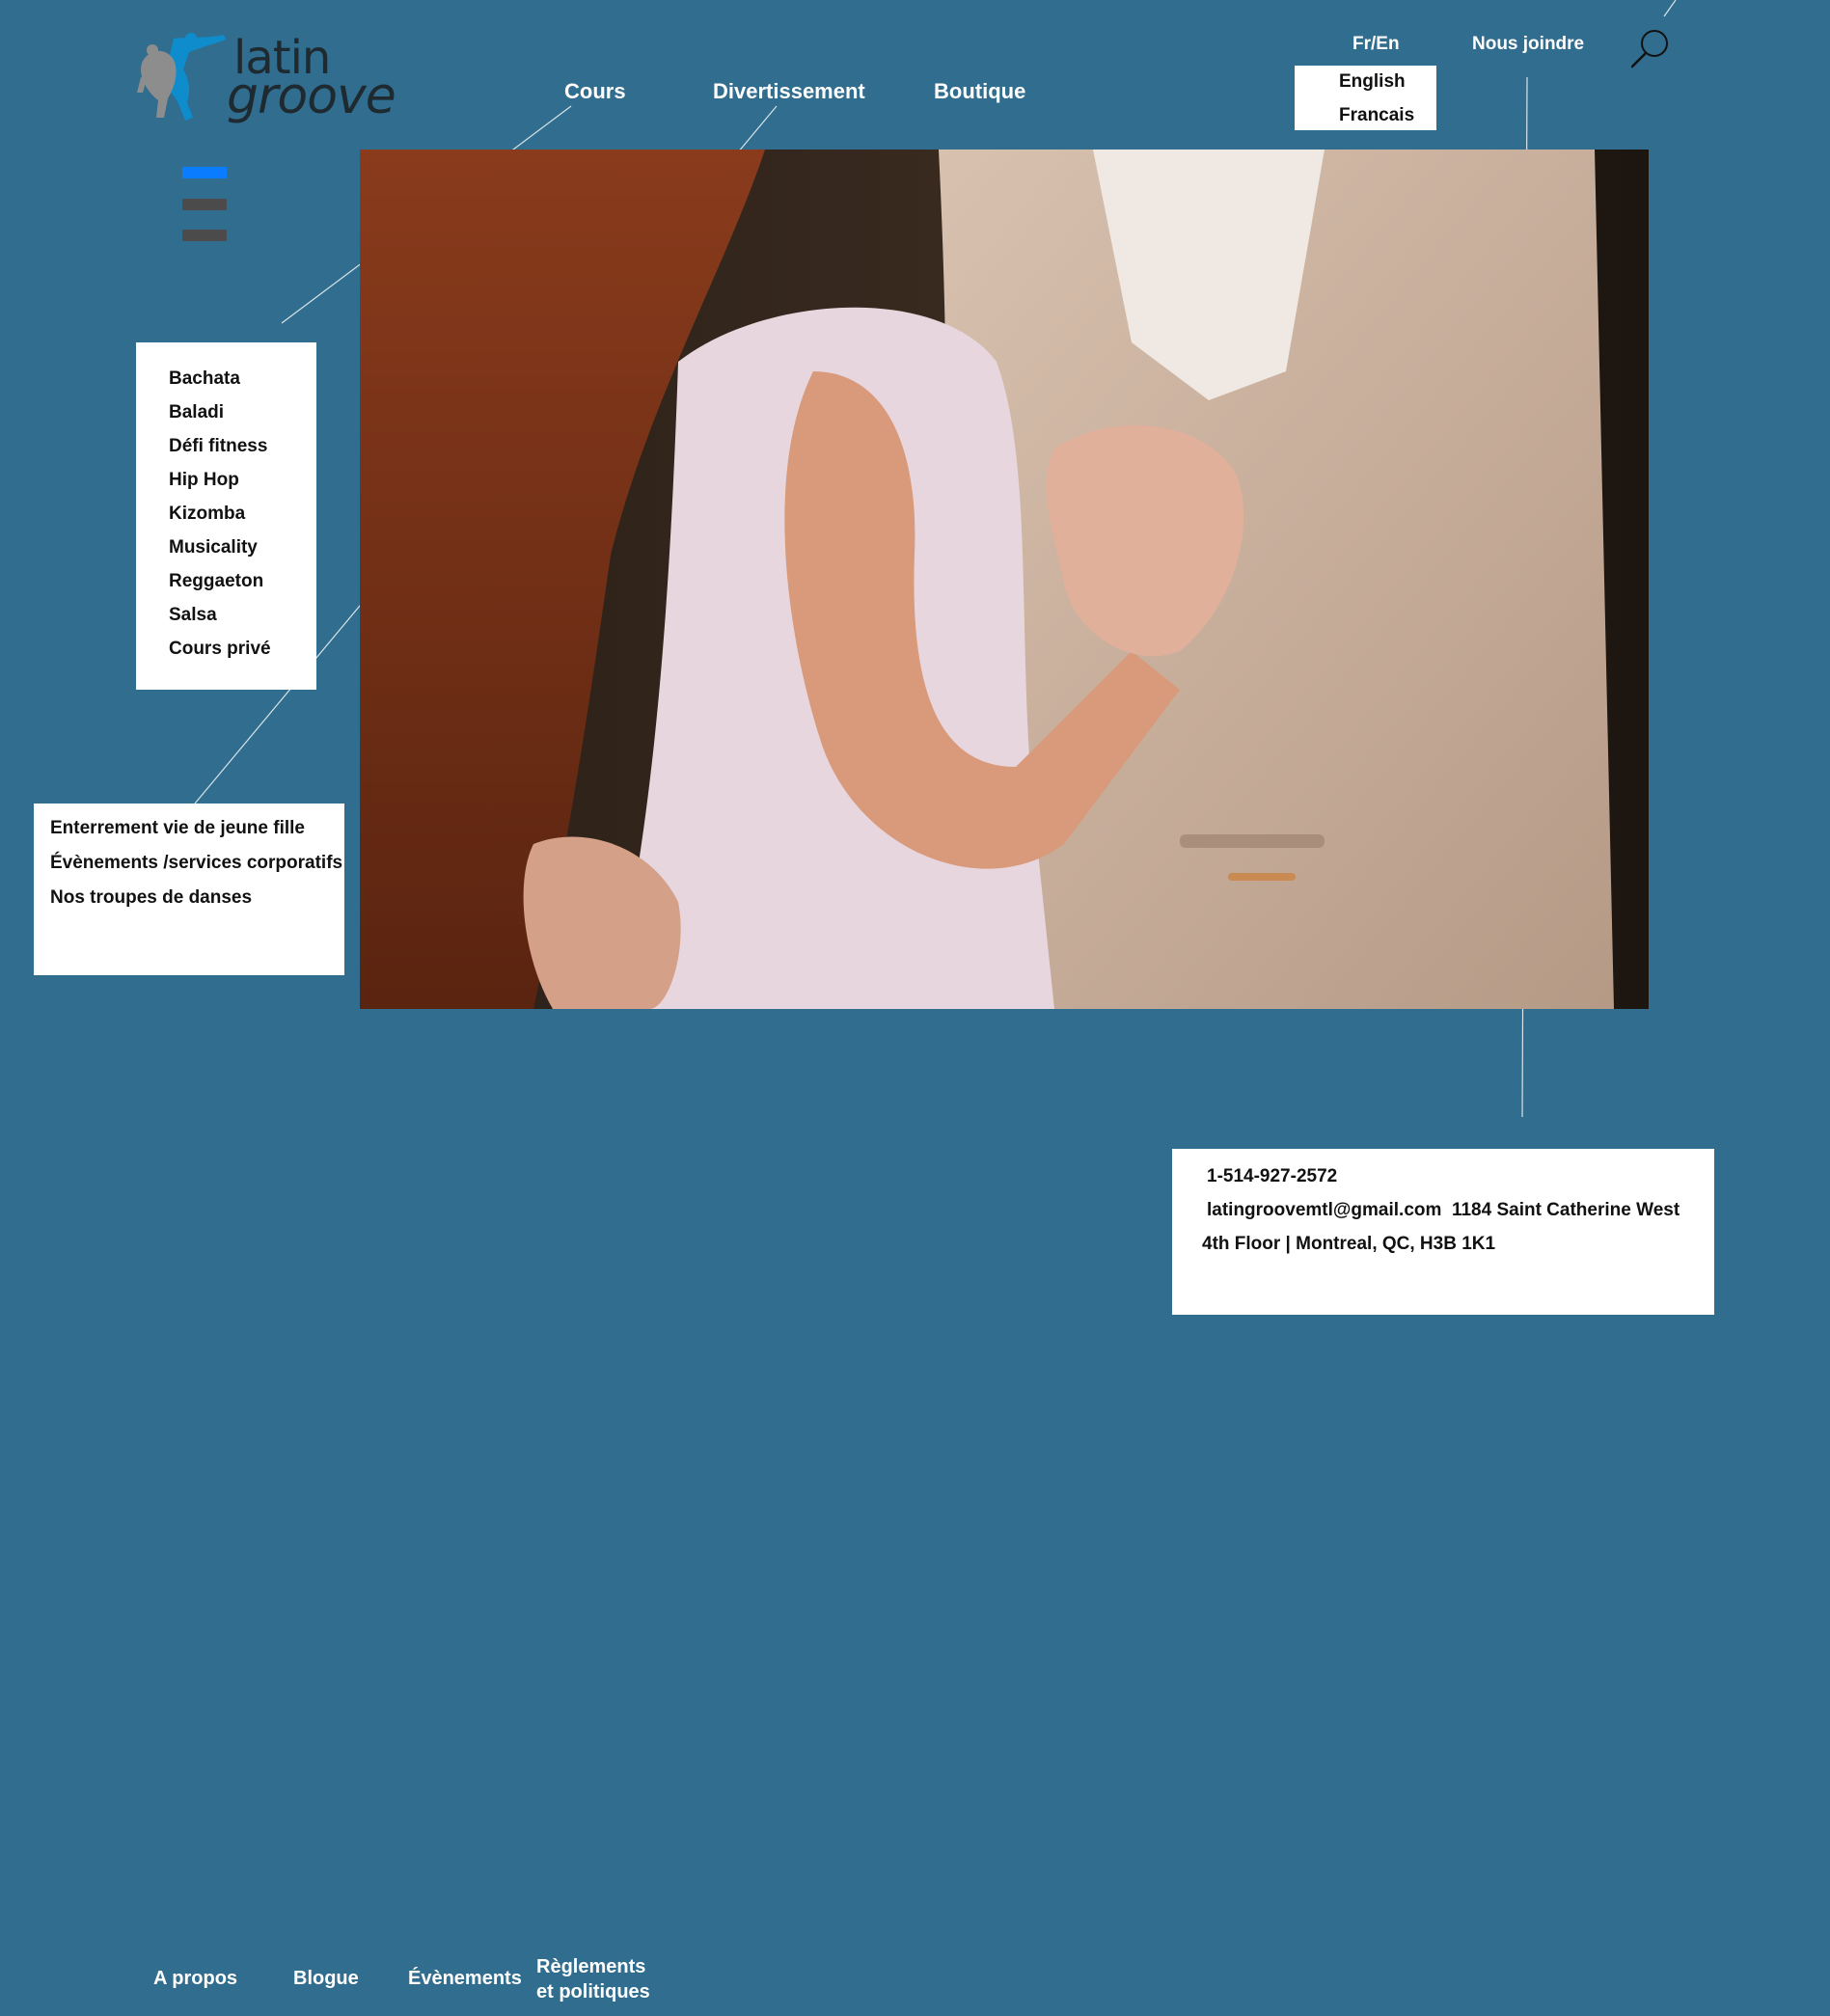  Describe the element at coordinates (593, 1979) in the screenshot. I see `footer-link-reglements: Règlements et politiques` at that location.